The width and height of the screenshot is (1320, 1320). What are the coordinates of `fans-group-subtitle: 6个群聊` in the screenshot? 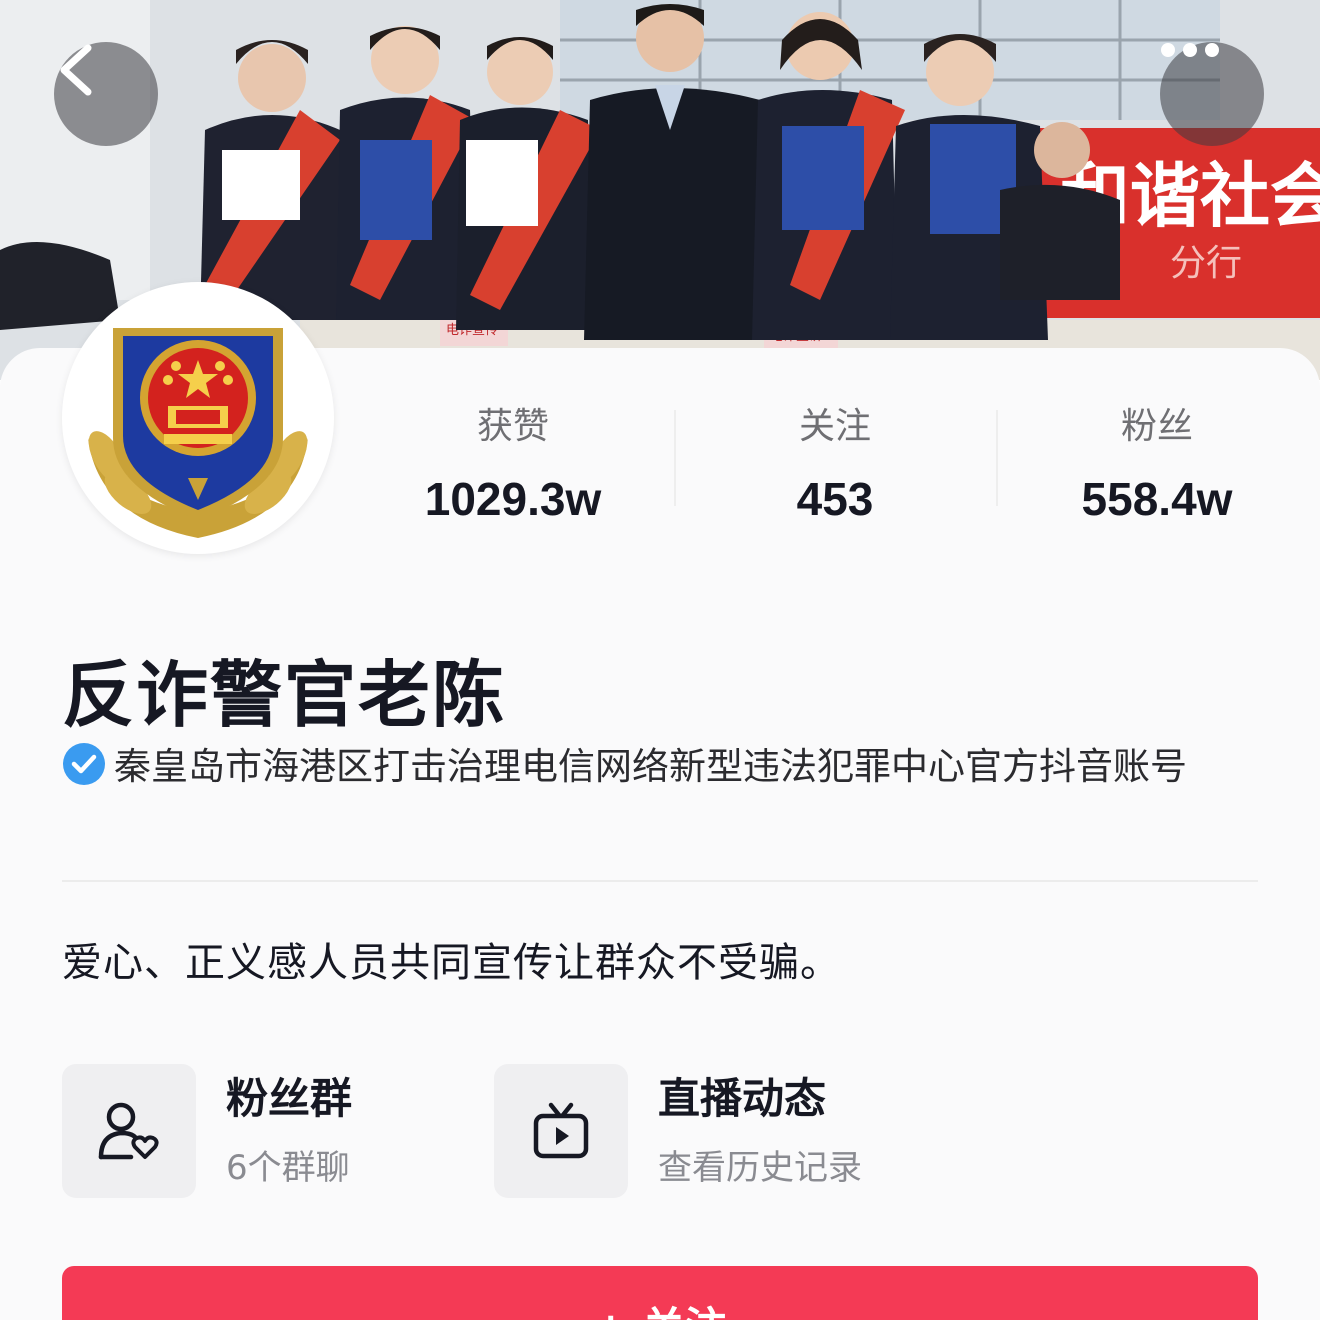 It's located at (288, 1168).